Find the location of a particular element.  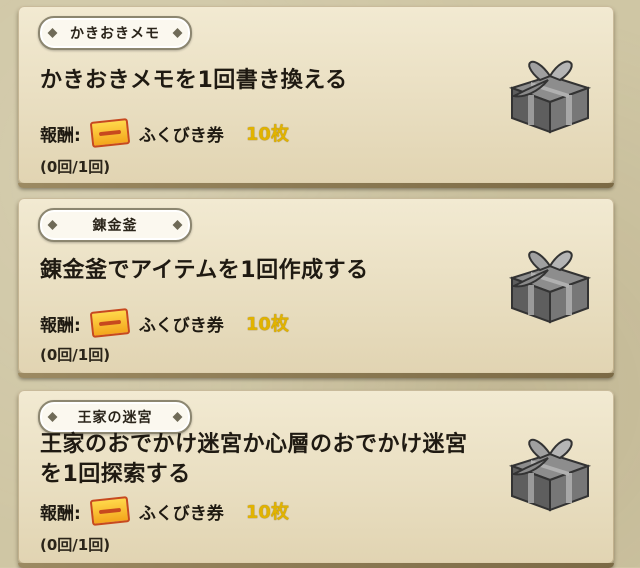

mission-text: 錬金釜でアイテムを1回作成する is located at coordinates (204, 270).